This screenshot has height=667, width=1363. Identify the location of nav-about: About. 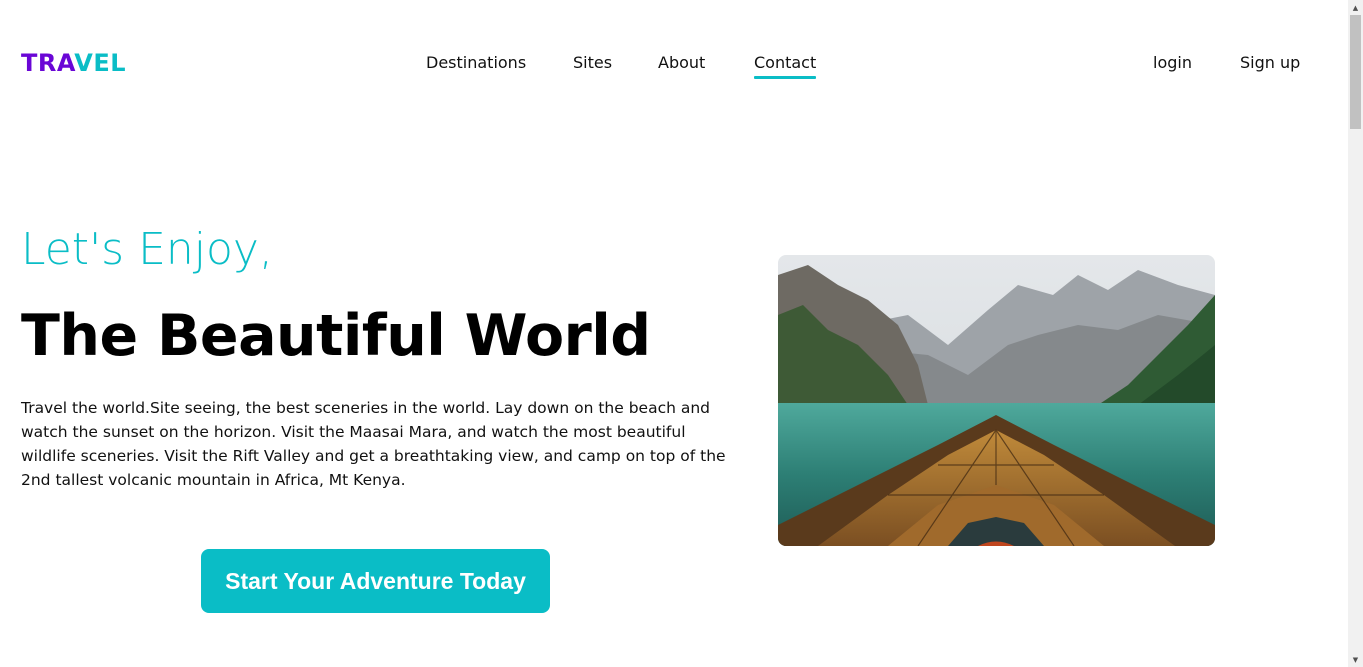
(681, 63).